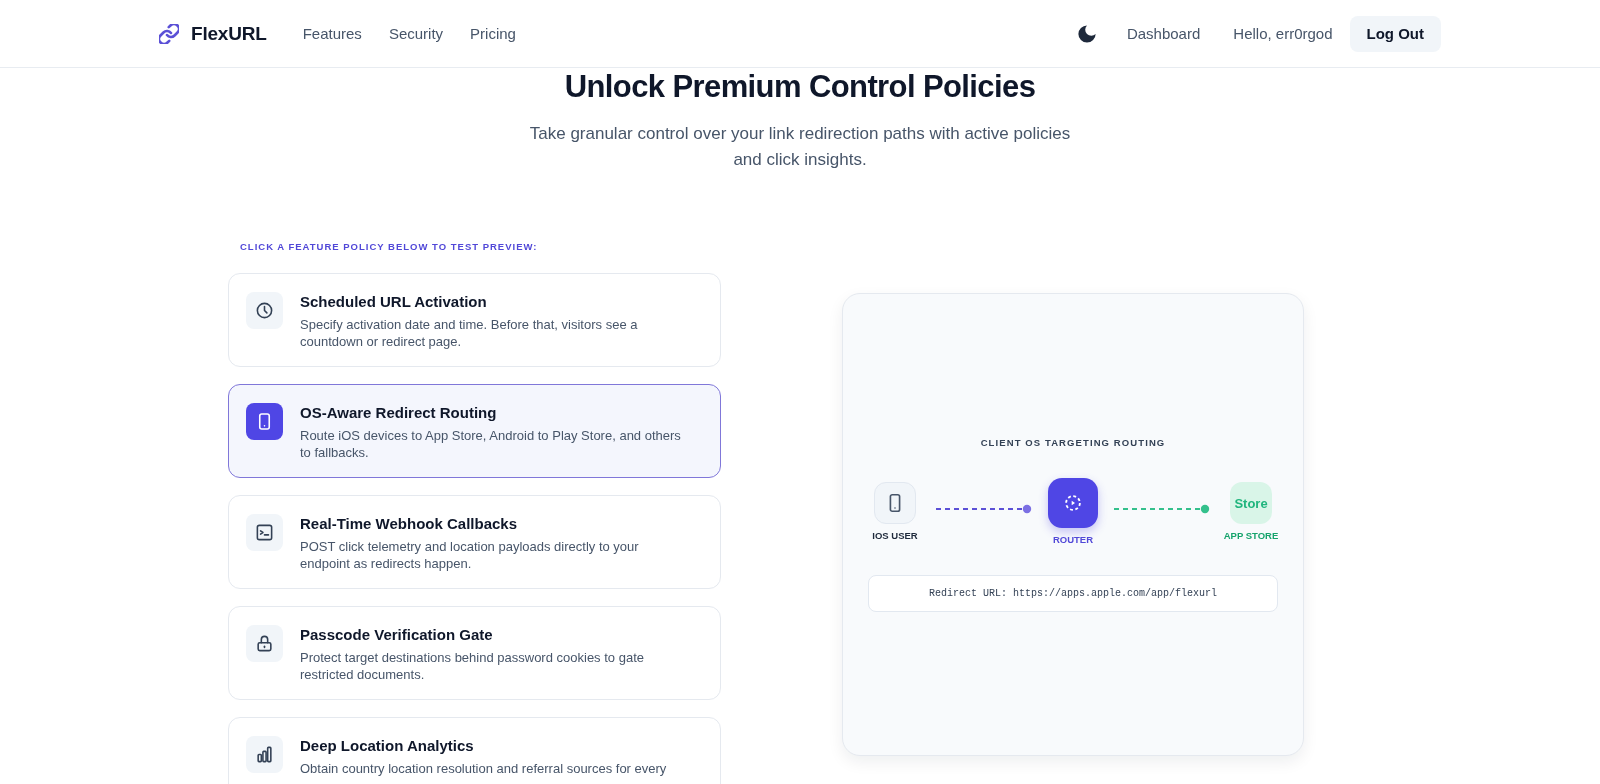 The image size is (1600, 784). Describe the element at coordinates (1283, 33) in the screenshot. I see `greeting-text: Hello, err0rgod` at that location.